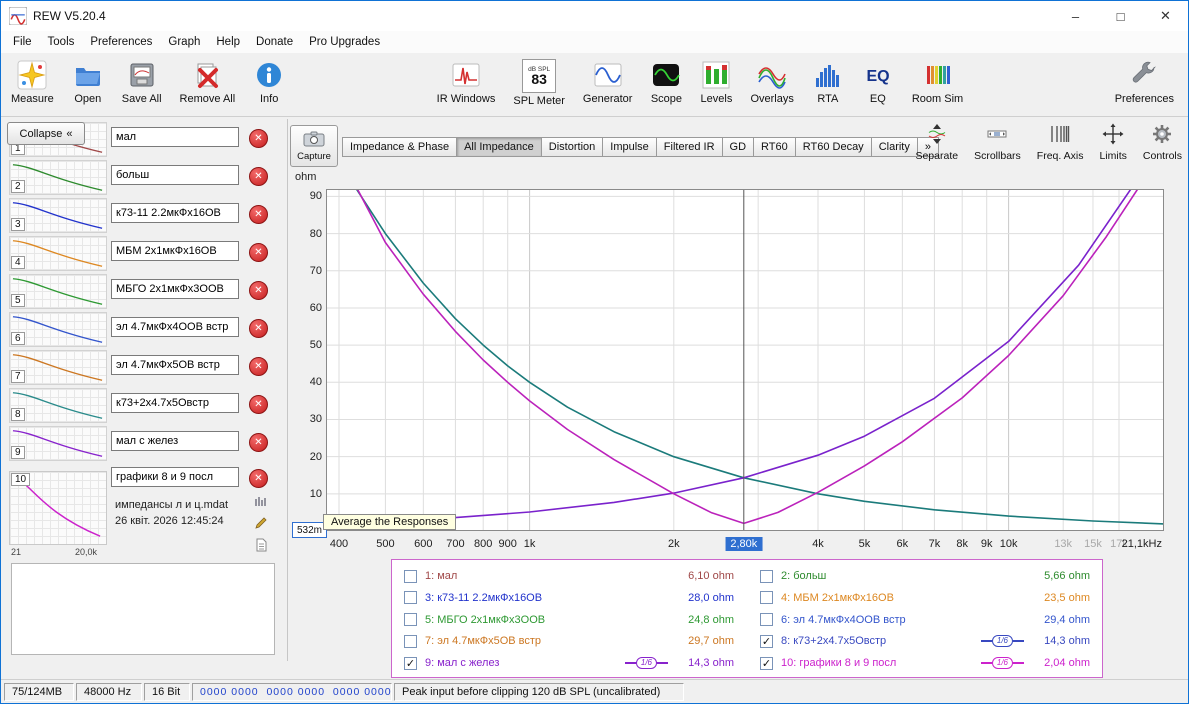  Describe the element at coordinates (58, 405) in the screenshot. I see `measurement-thumbnail: 8` at that location.